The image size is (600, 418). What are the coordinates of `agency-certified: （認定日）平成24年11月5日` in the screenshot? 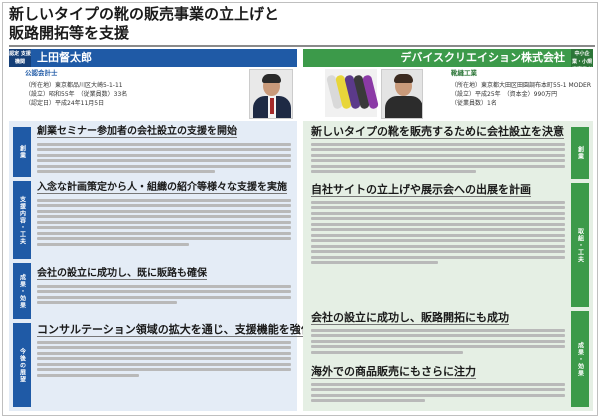 It's located at (65, 103).